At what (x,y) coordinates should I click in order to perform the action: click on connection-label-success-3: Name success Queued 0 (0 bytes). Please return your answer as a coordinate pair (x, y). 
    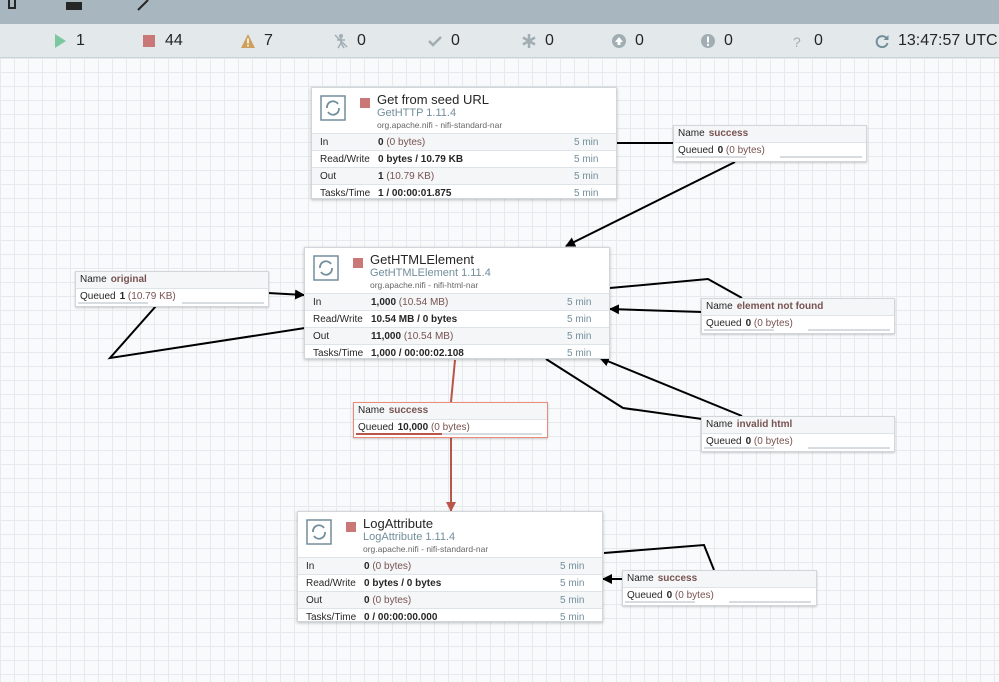
    Looking at the image, I should click on (719, 588).